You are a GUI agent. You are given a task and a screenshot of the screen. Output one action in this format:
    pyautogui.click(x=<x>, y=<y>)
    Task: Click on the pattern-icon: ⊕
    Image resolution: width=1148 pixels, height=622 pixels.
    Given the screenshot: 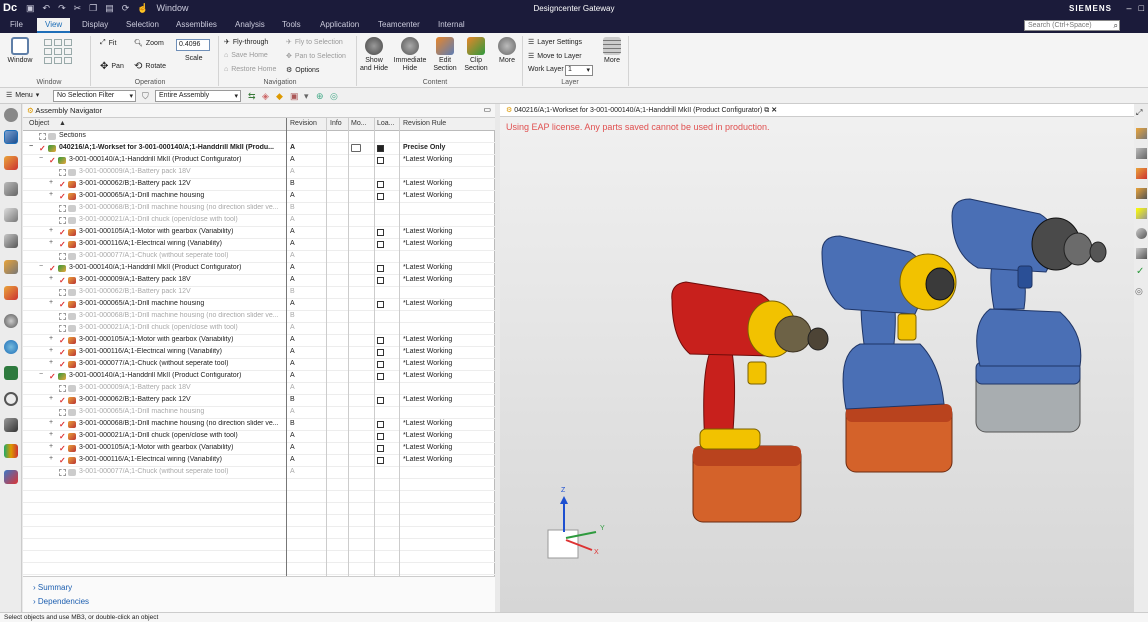 What is the action you would take?
    pyautogui.click(x=320, y=96)
    